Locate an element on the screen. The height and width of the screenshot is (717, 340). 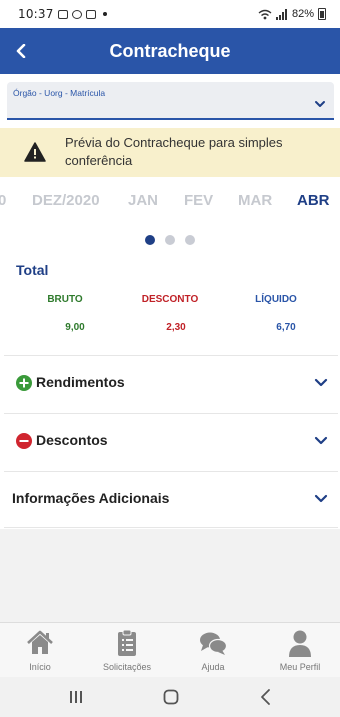
recent-apps-icon is located at coordinates (76, 697).